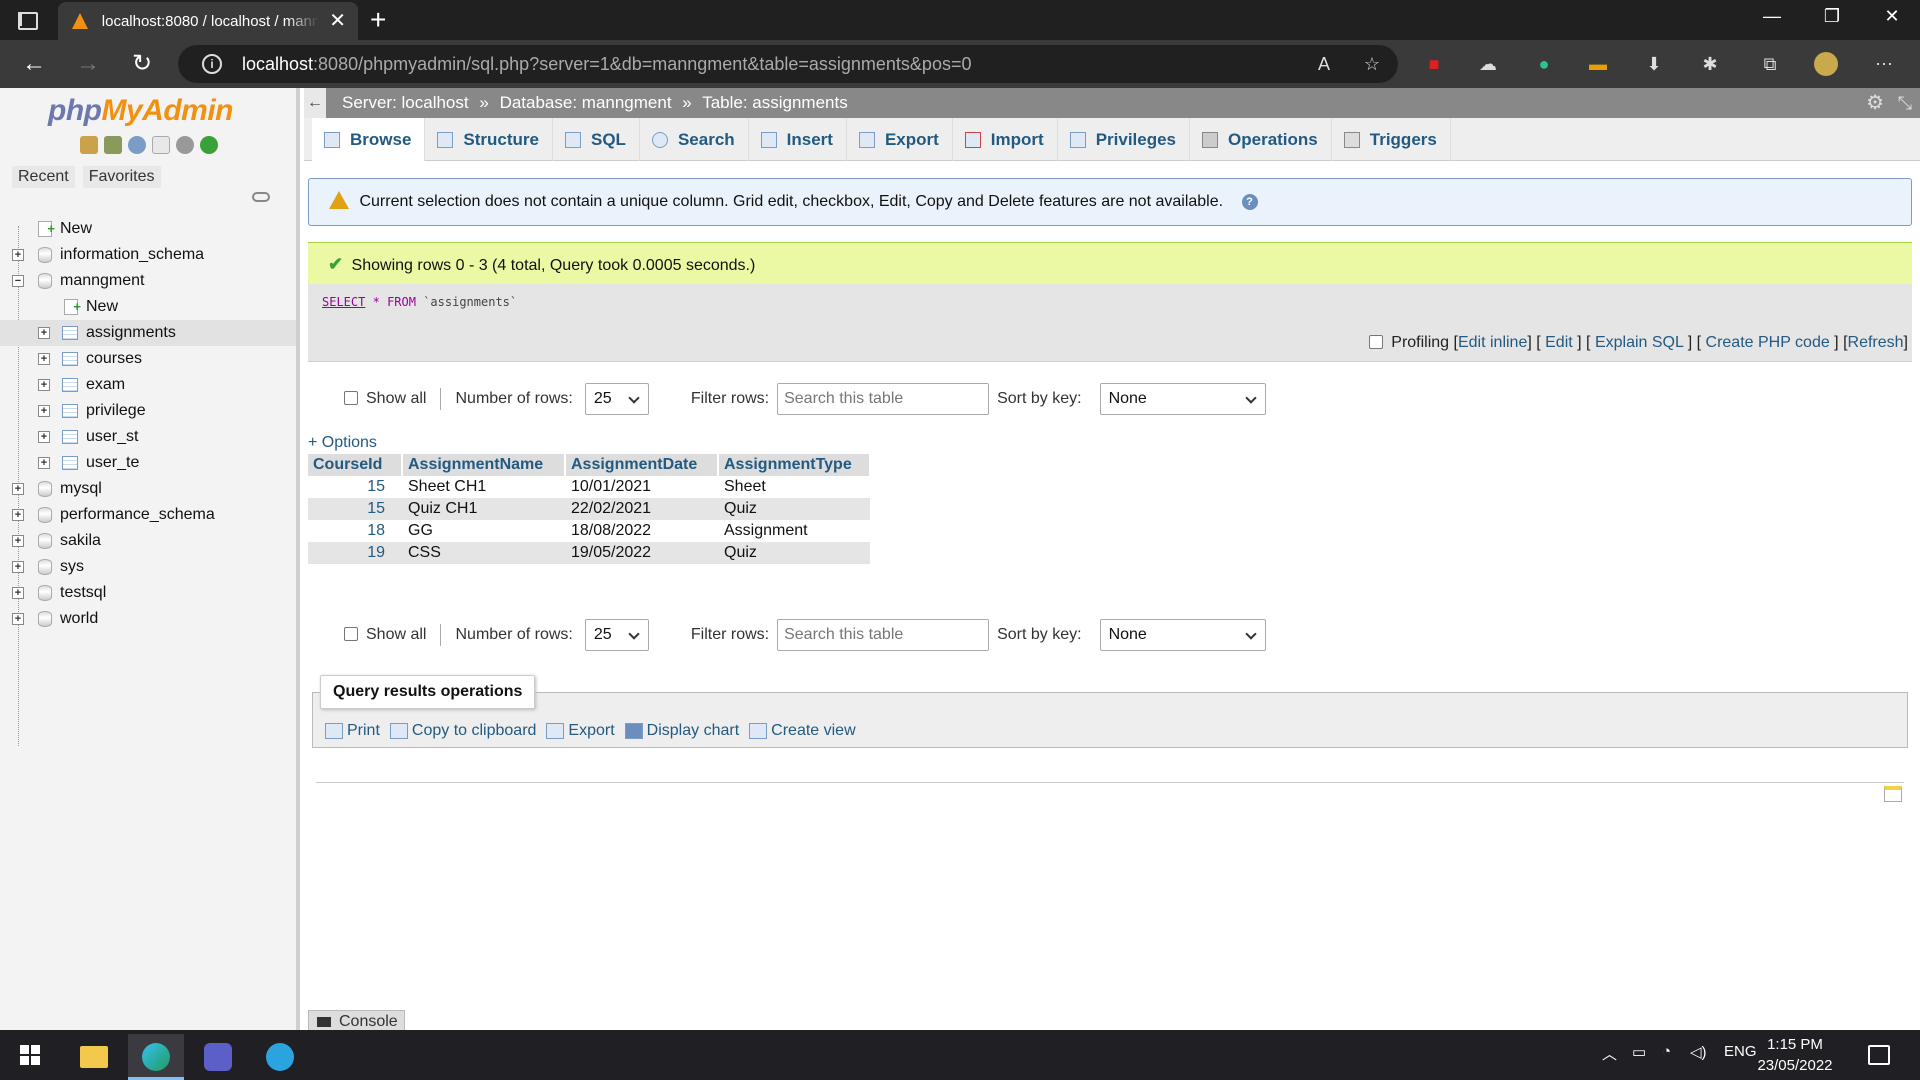 Image resolution: width=1920 pixels, height=1080 pixels. I want to click on column-header-assignmentname: AssignmentName, so click(484, 465).